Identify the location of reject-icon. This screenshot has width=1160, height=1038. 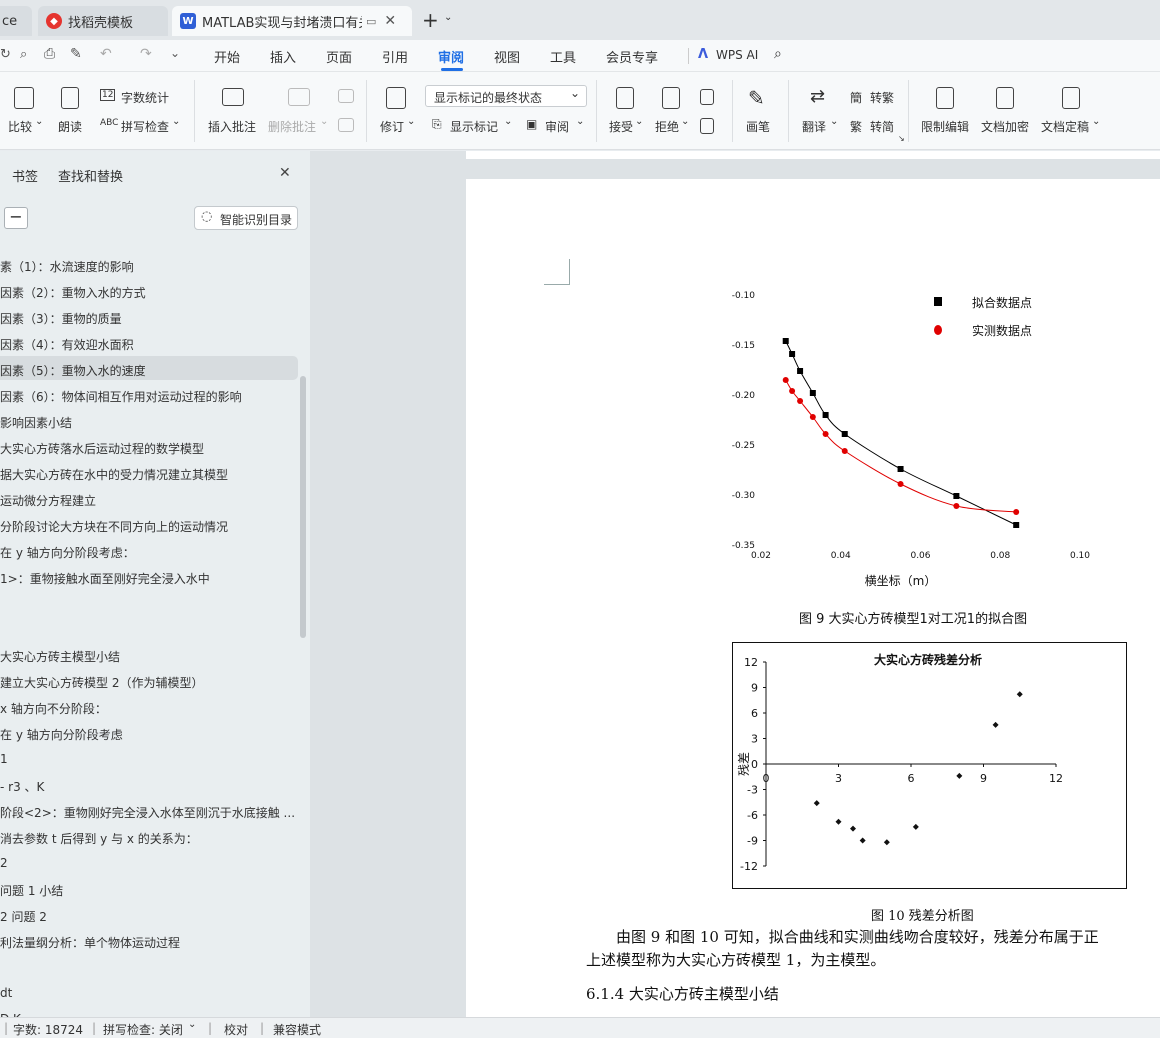
(671, 98).